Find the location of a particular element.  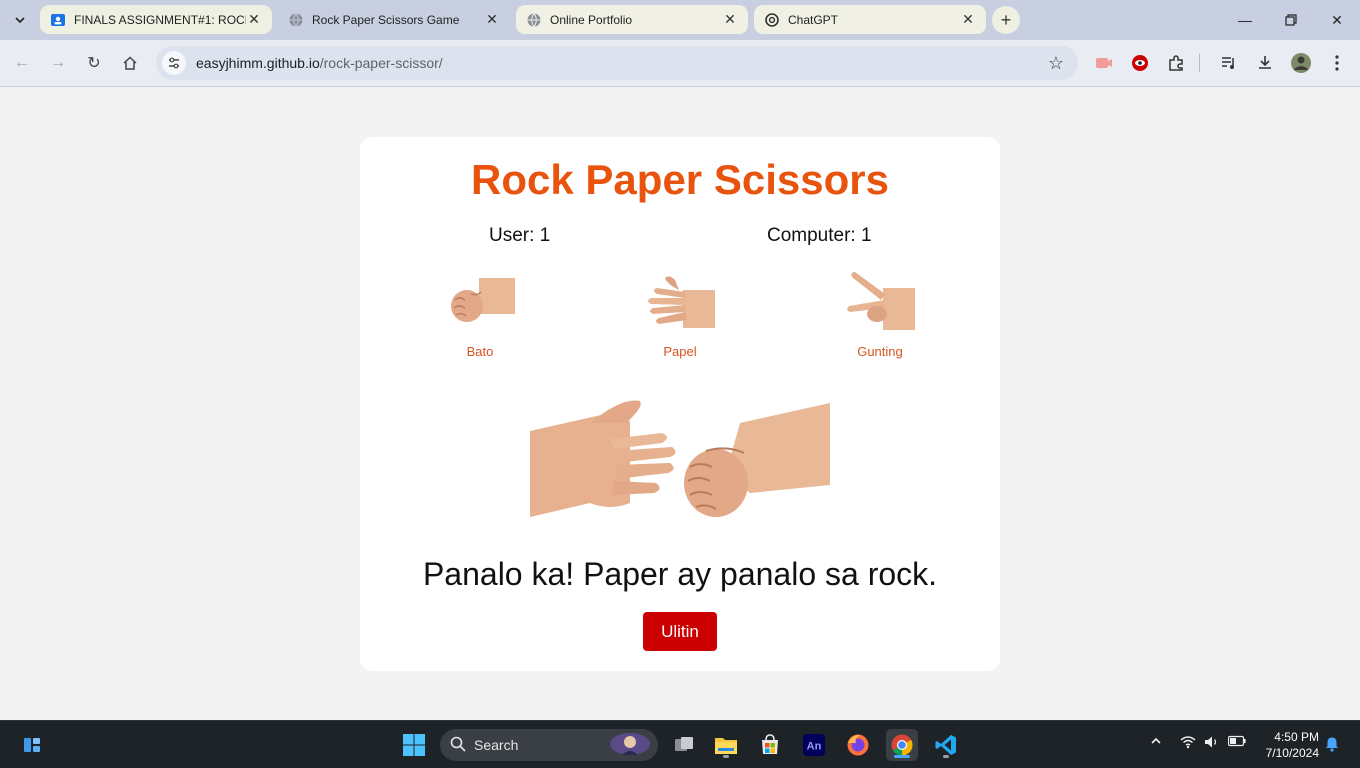

firefox-icon is located at coordinates (858, 745).